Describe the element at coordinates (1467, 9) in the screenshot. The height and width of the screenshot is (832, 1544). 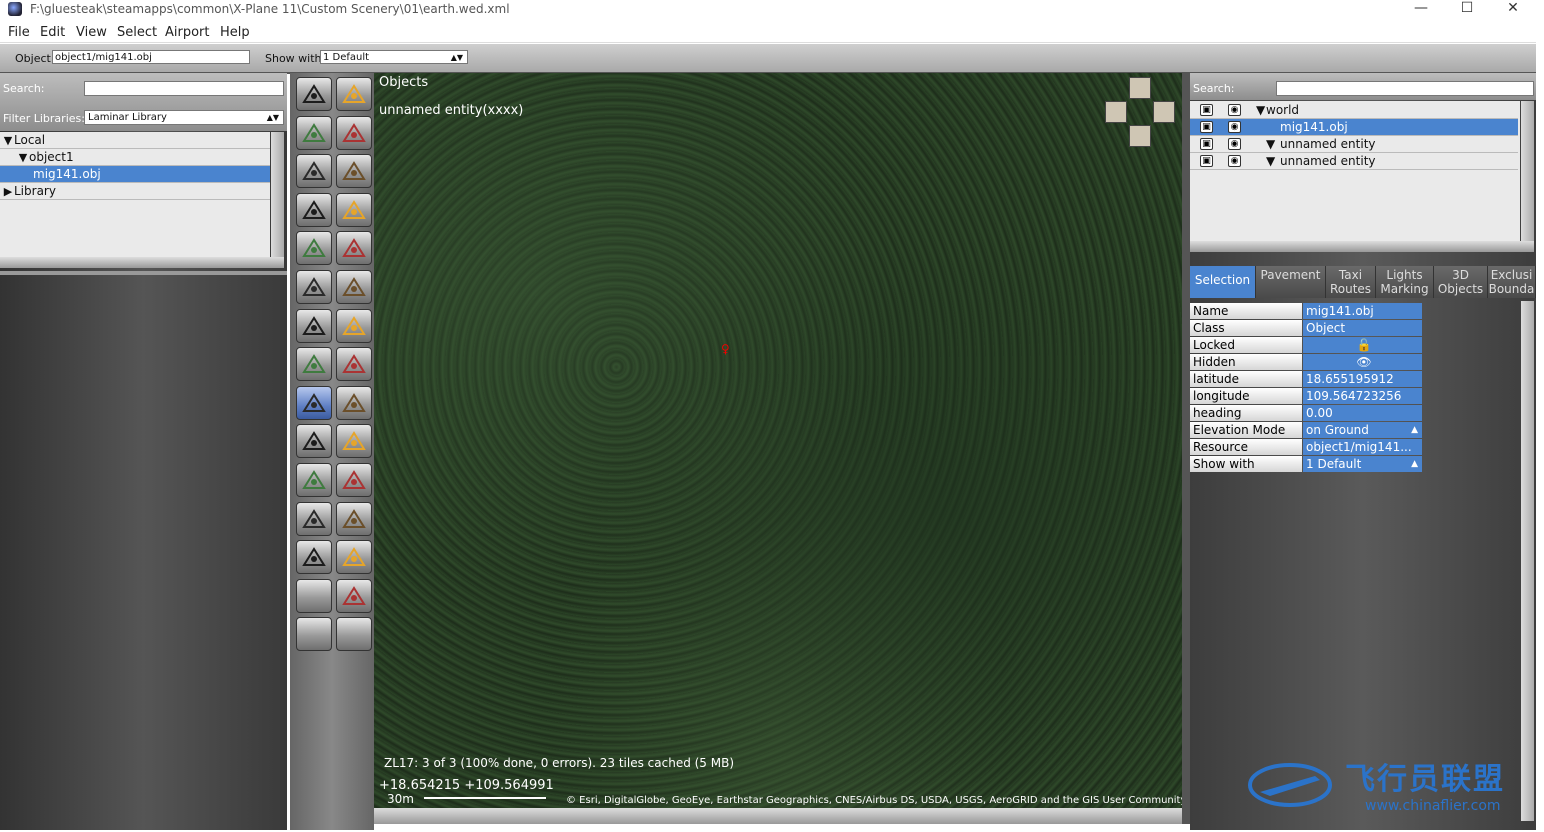
I see `maximize-button: ☐` at that location.